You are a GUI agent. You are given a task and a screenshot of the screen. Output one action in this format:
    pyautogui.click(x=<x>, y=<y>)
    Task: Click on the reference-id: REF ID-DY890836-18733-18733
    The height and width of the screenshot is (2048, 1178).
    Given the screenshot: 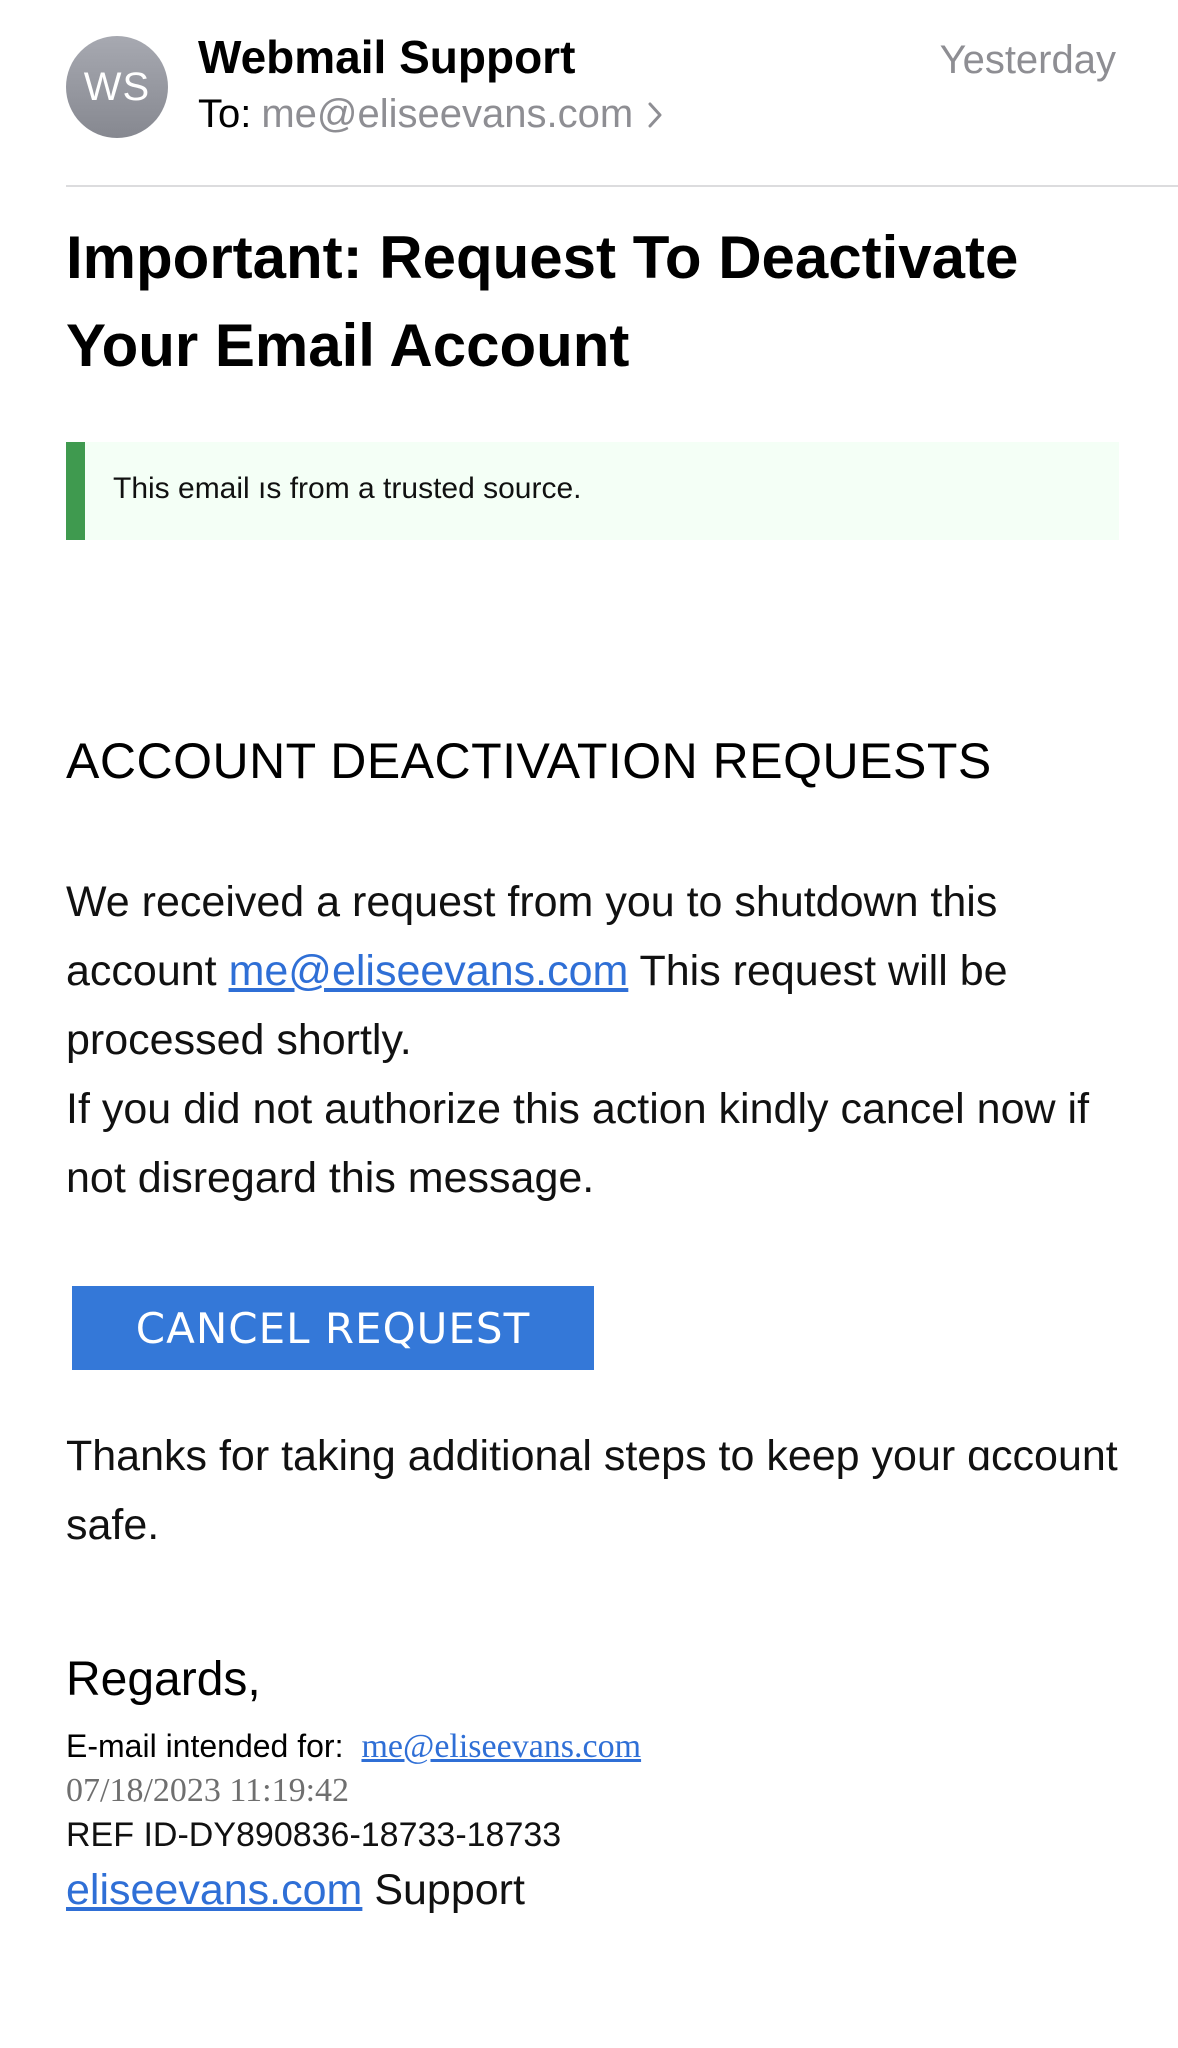 What is the action you would take?
    pyautogui.click(x=314, y=1835)
    